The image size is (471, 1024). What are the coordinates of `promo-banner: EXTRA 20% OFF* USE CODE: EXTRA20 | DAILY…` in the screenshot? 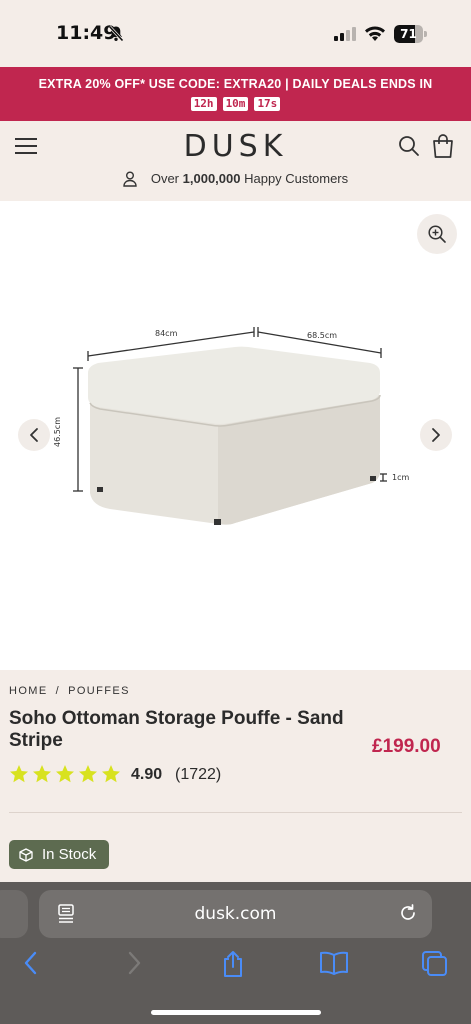 It's located at (235, 94).